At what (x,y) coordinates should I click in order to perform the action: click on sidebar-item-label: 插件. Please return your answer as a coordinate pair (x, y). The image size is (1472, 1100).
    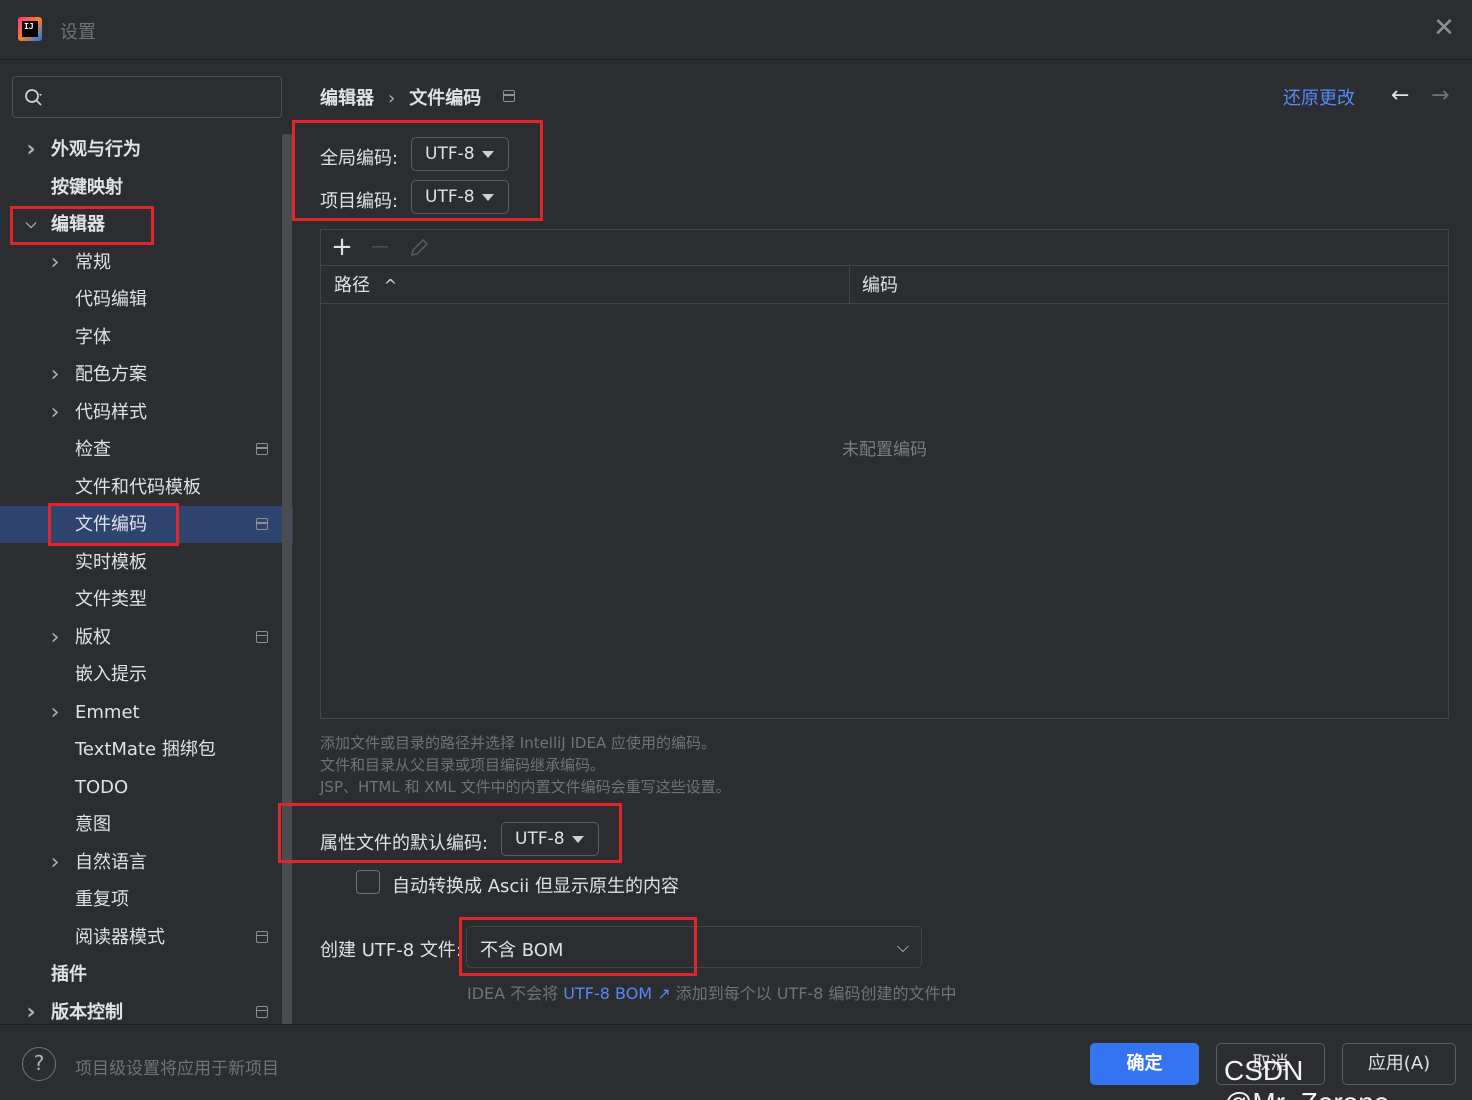
    Looking at the image, I should click on (69, 974).